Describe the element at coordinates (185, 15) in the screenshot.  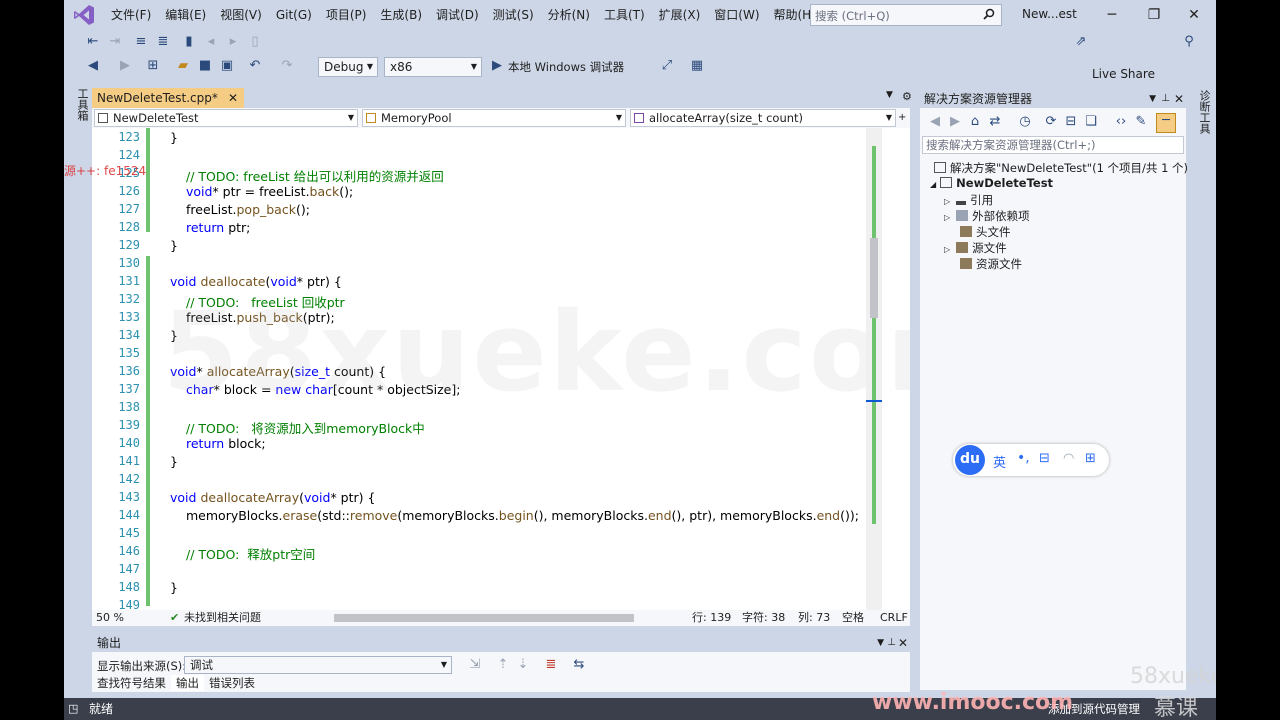
I see `menu-edit: 编辑(E)` at that location.